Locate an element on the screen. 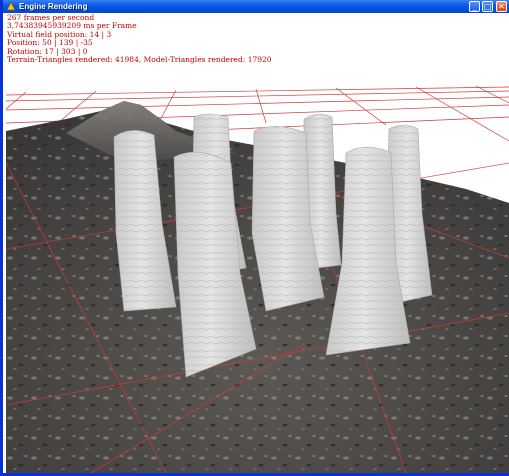 This screenshot has height=476, width=509. title-bar: Engine Rendering _ □ ✕ is located at coordinates (256, 6).